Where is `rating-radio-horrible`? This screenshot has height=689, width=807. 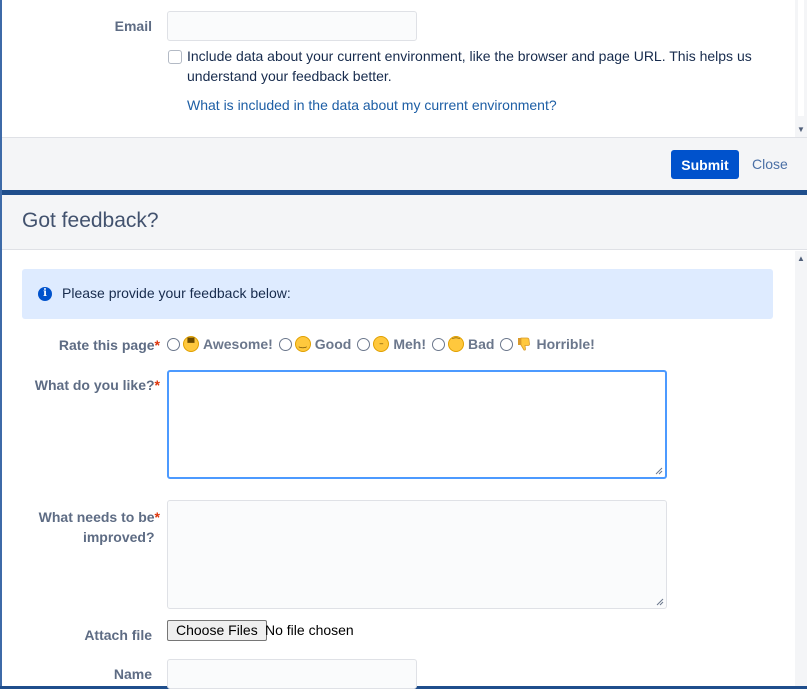 rating-radio-horrible is located at coordinates (507, 344).